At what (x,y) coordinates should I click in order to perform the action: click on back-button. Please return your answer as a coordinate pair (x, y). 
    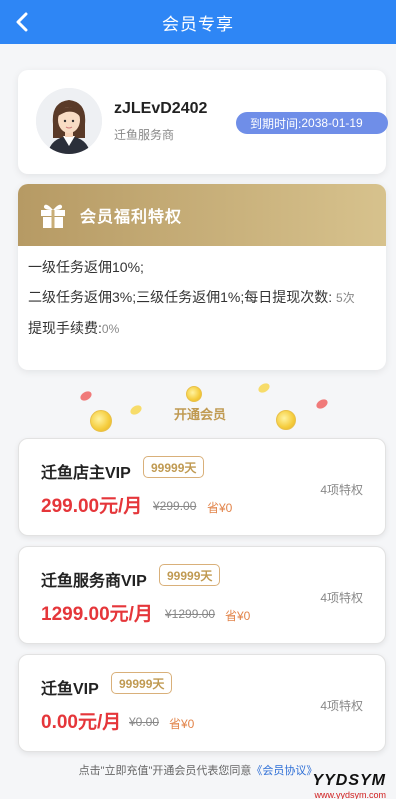
    Looking at the image, I should click on (22, 22).